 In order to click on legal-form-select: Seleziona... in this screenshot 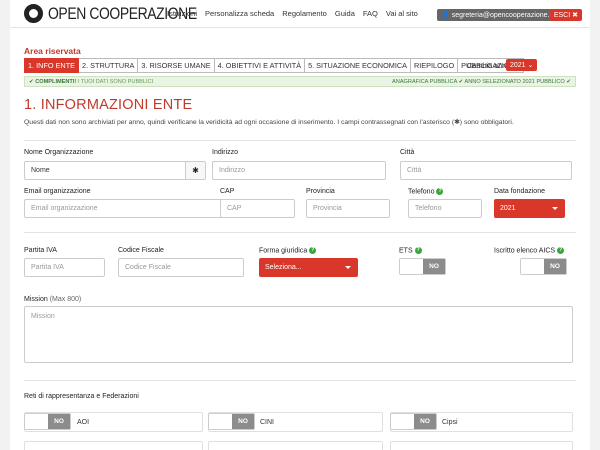, I will do `click(308, 267)`.